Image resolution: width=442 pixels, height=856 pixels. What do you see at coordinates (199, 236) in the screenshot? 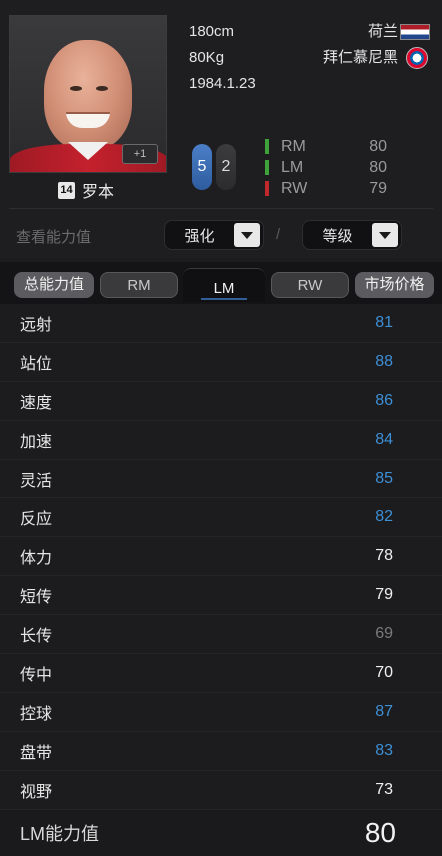
I see `enhance-select-value: 强化` at bounding box center [199, 236].